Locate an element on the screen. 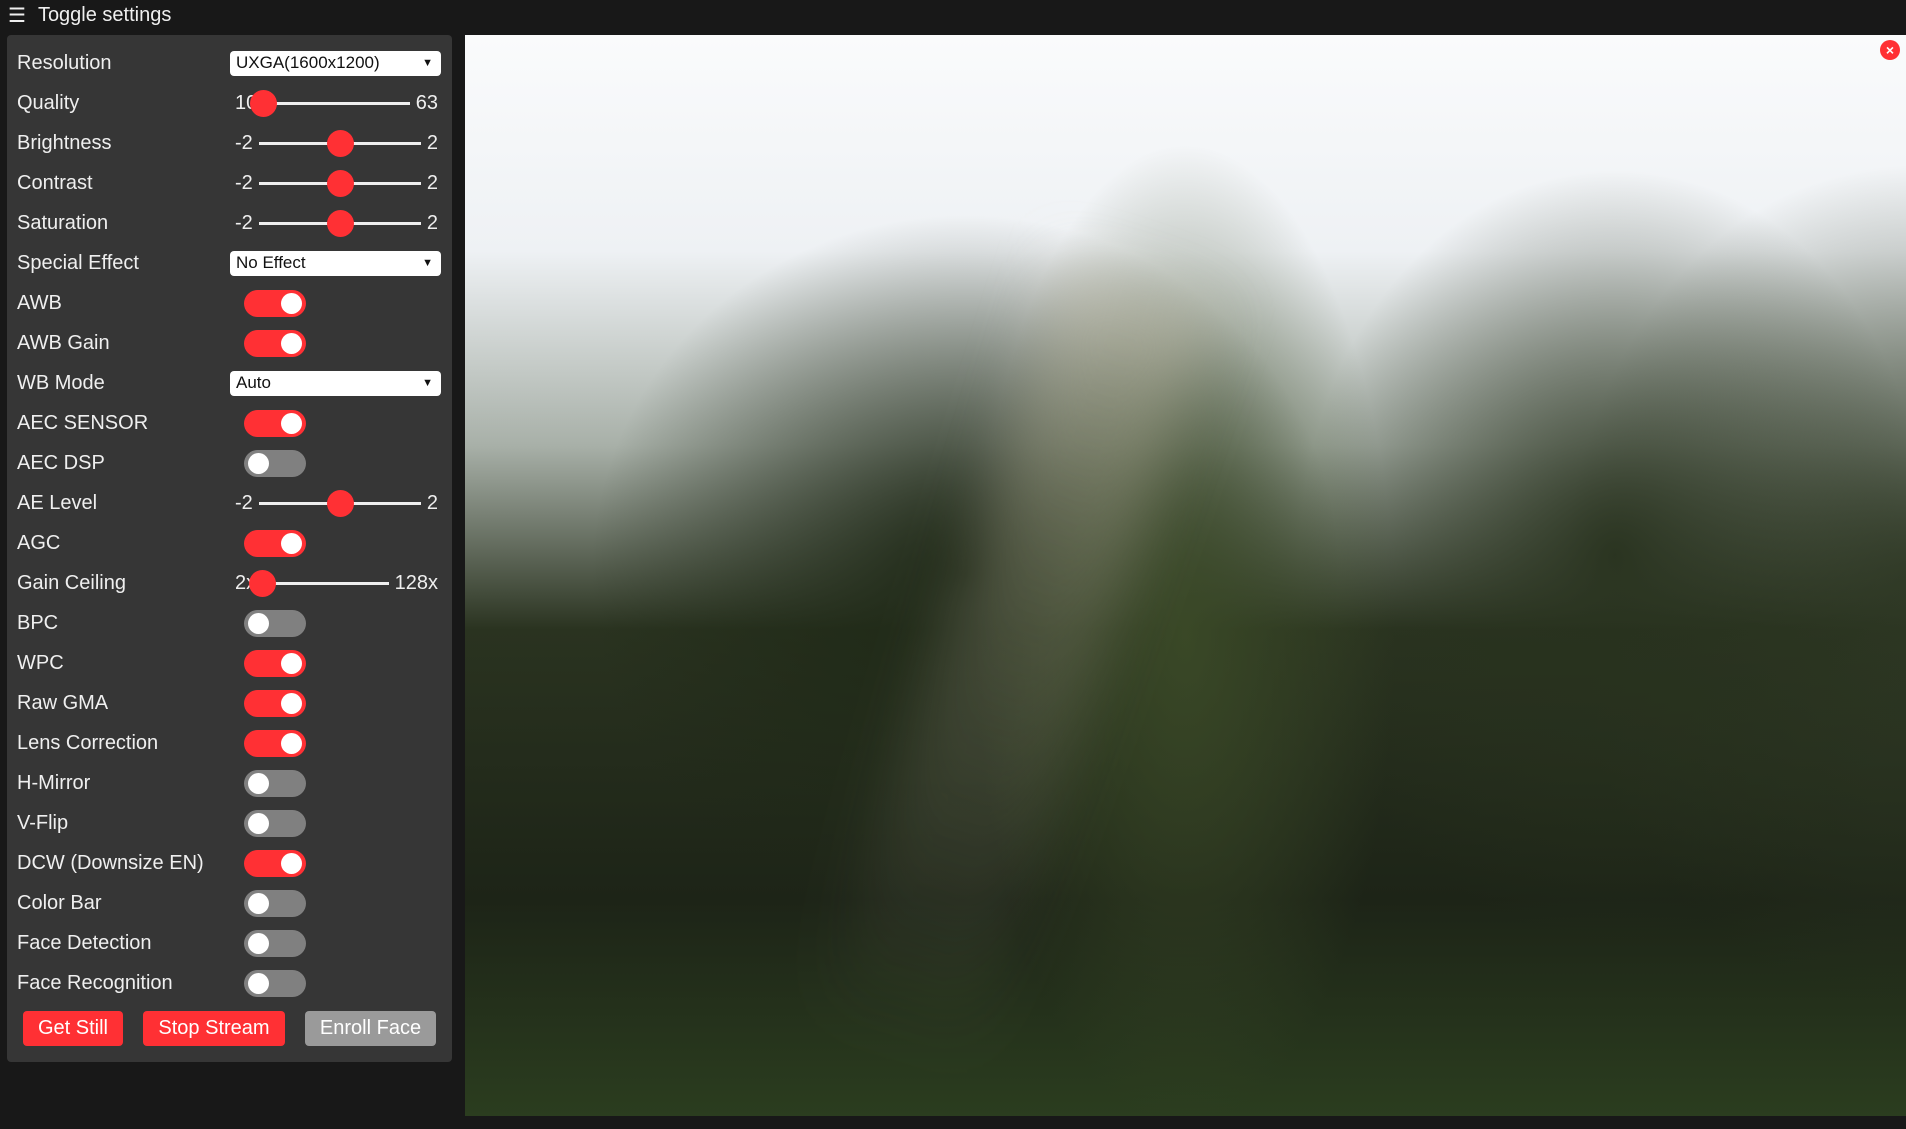  face-recognition-toggle is located at coordinates (275, 983).